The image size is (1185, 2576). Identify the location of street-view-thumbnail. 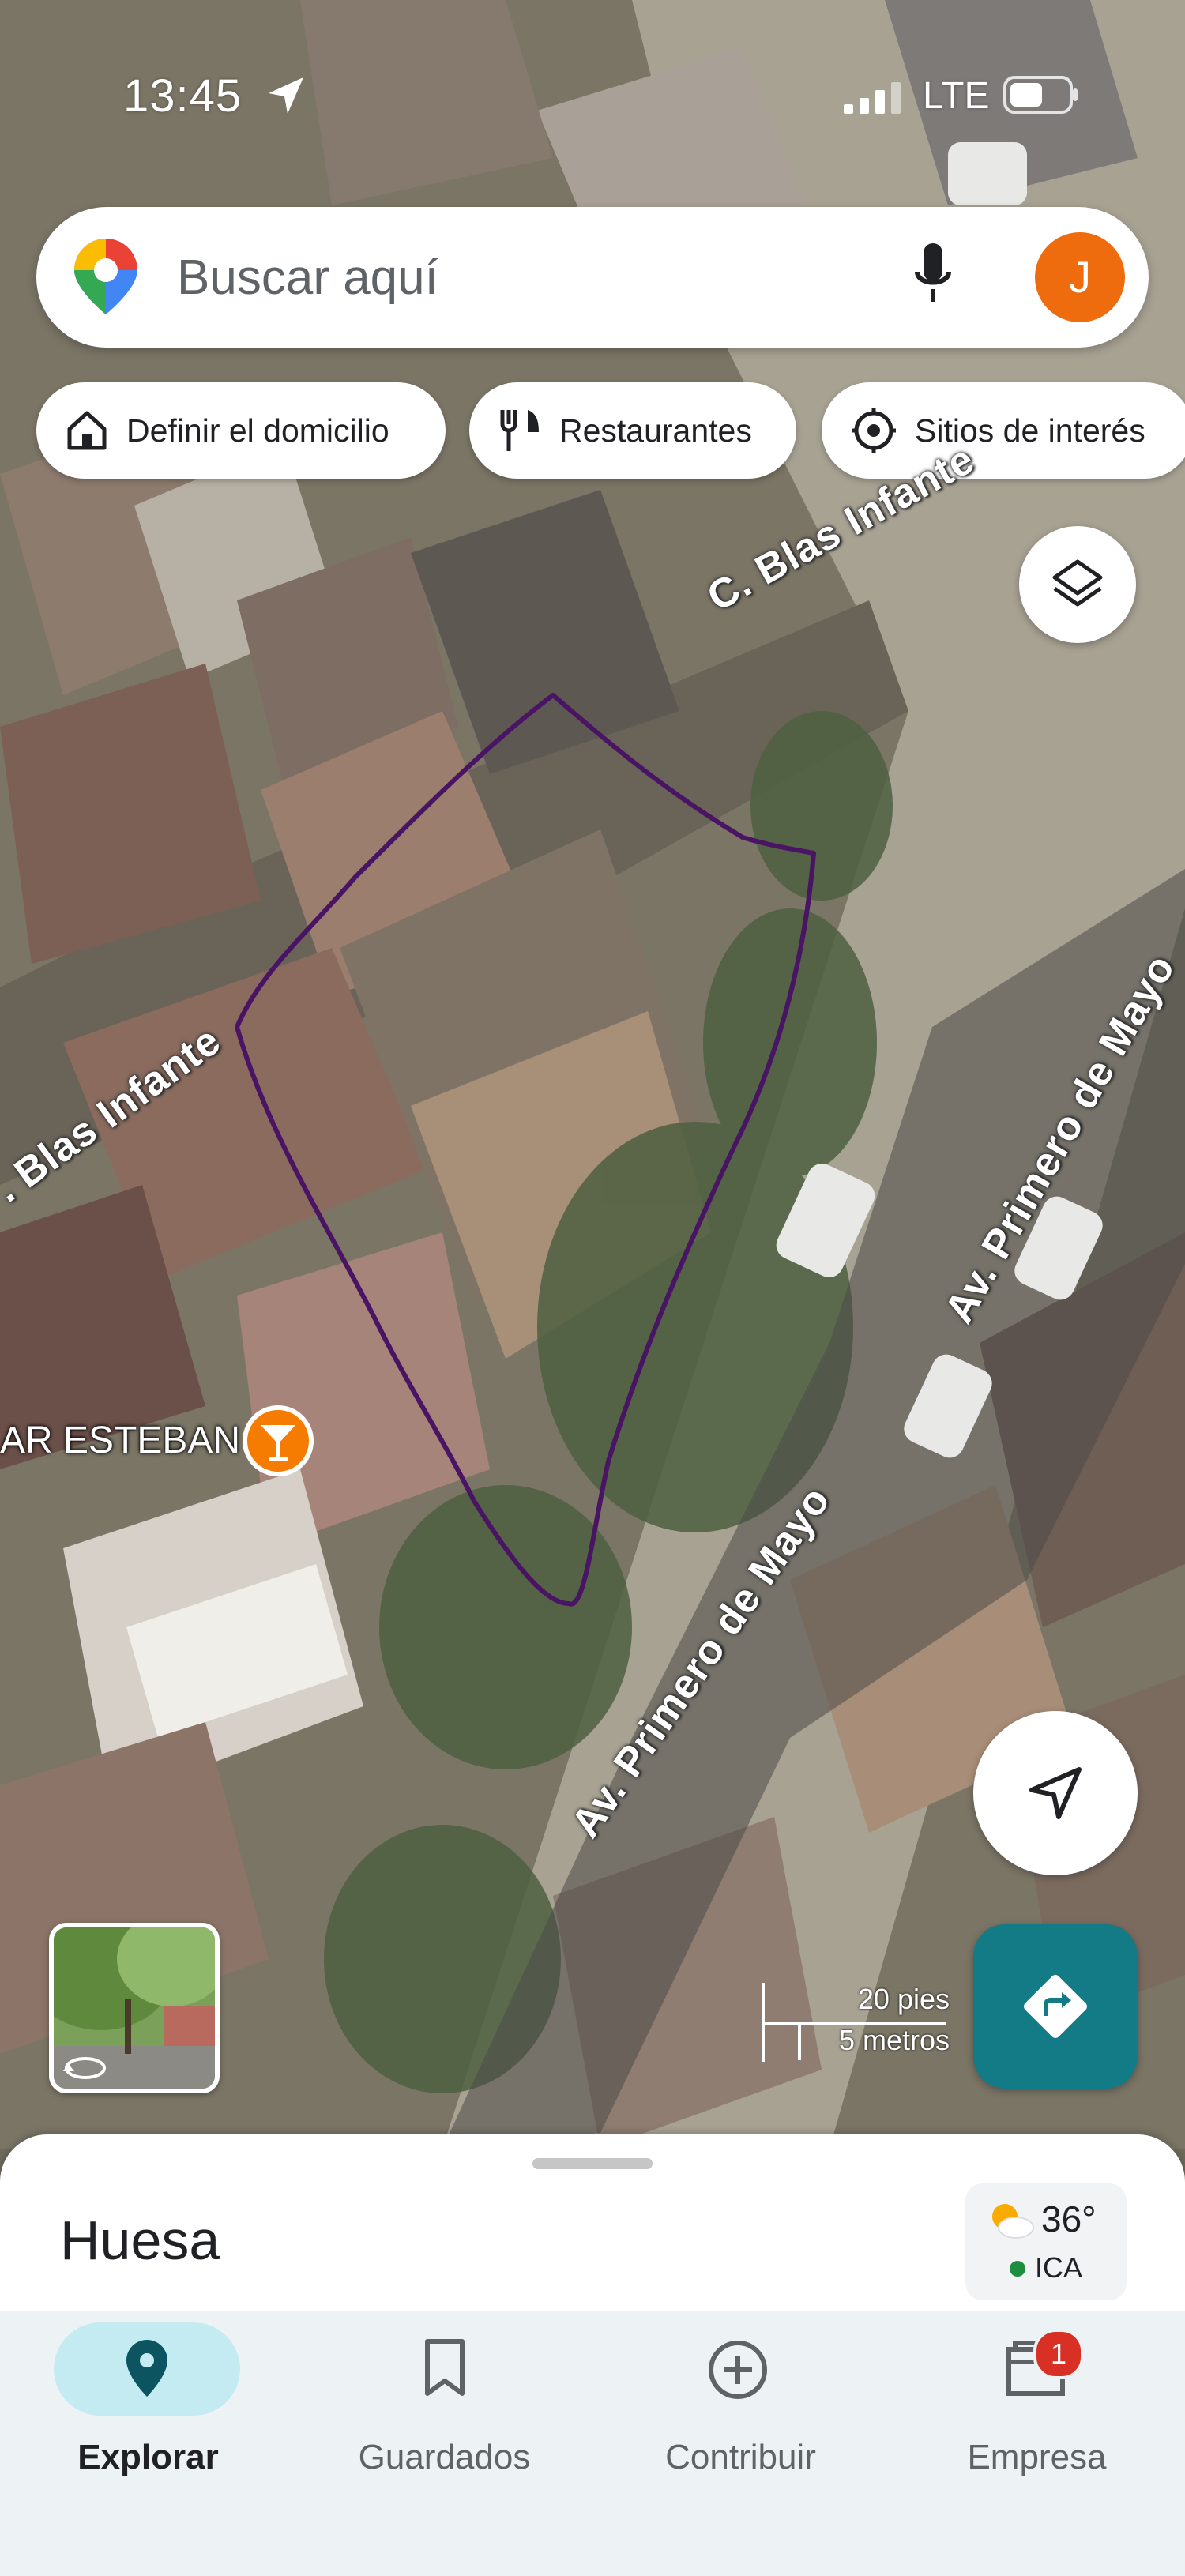
(135, 2008).